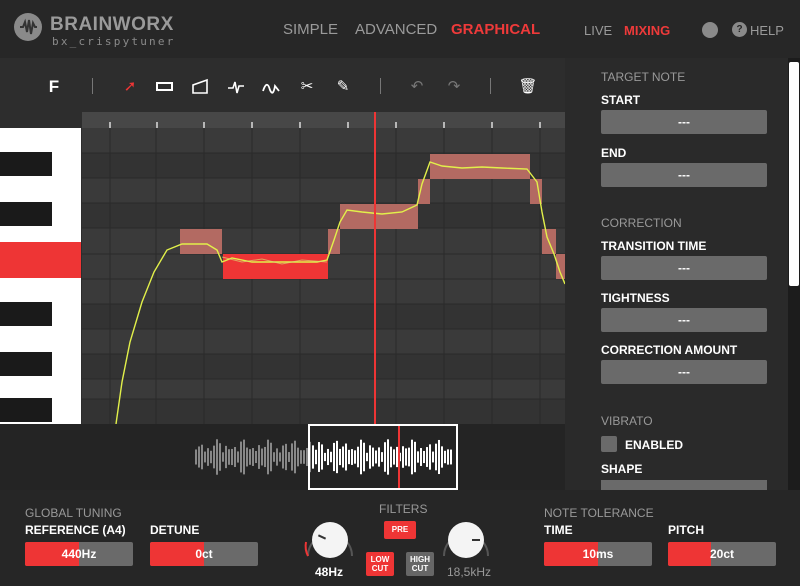  What do you see at coordinates (114, 41) in the screenshot?
I see `product-name: bx_crispytuner` at bounding box center [114, 41].